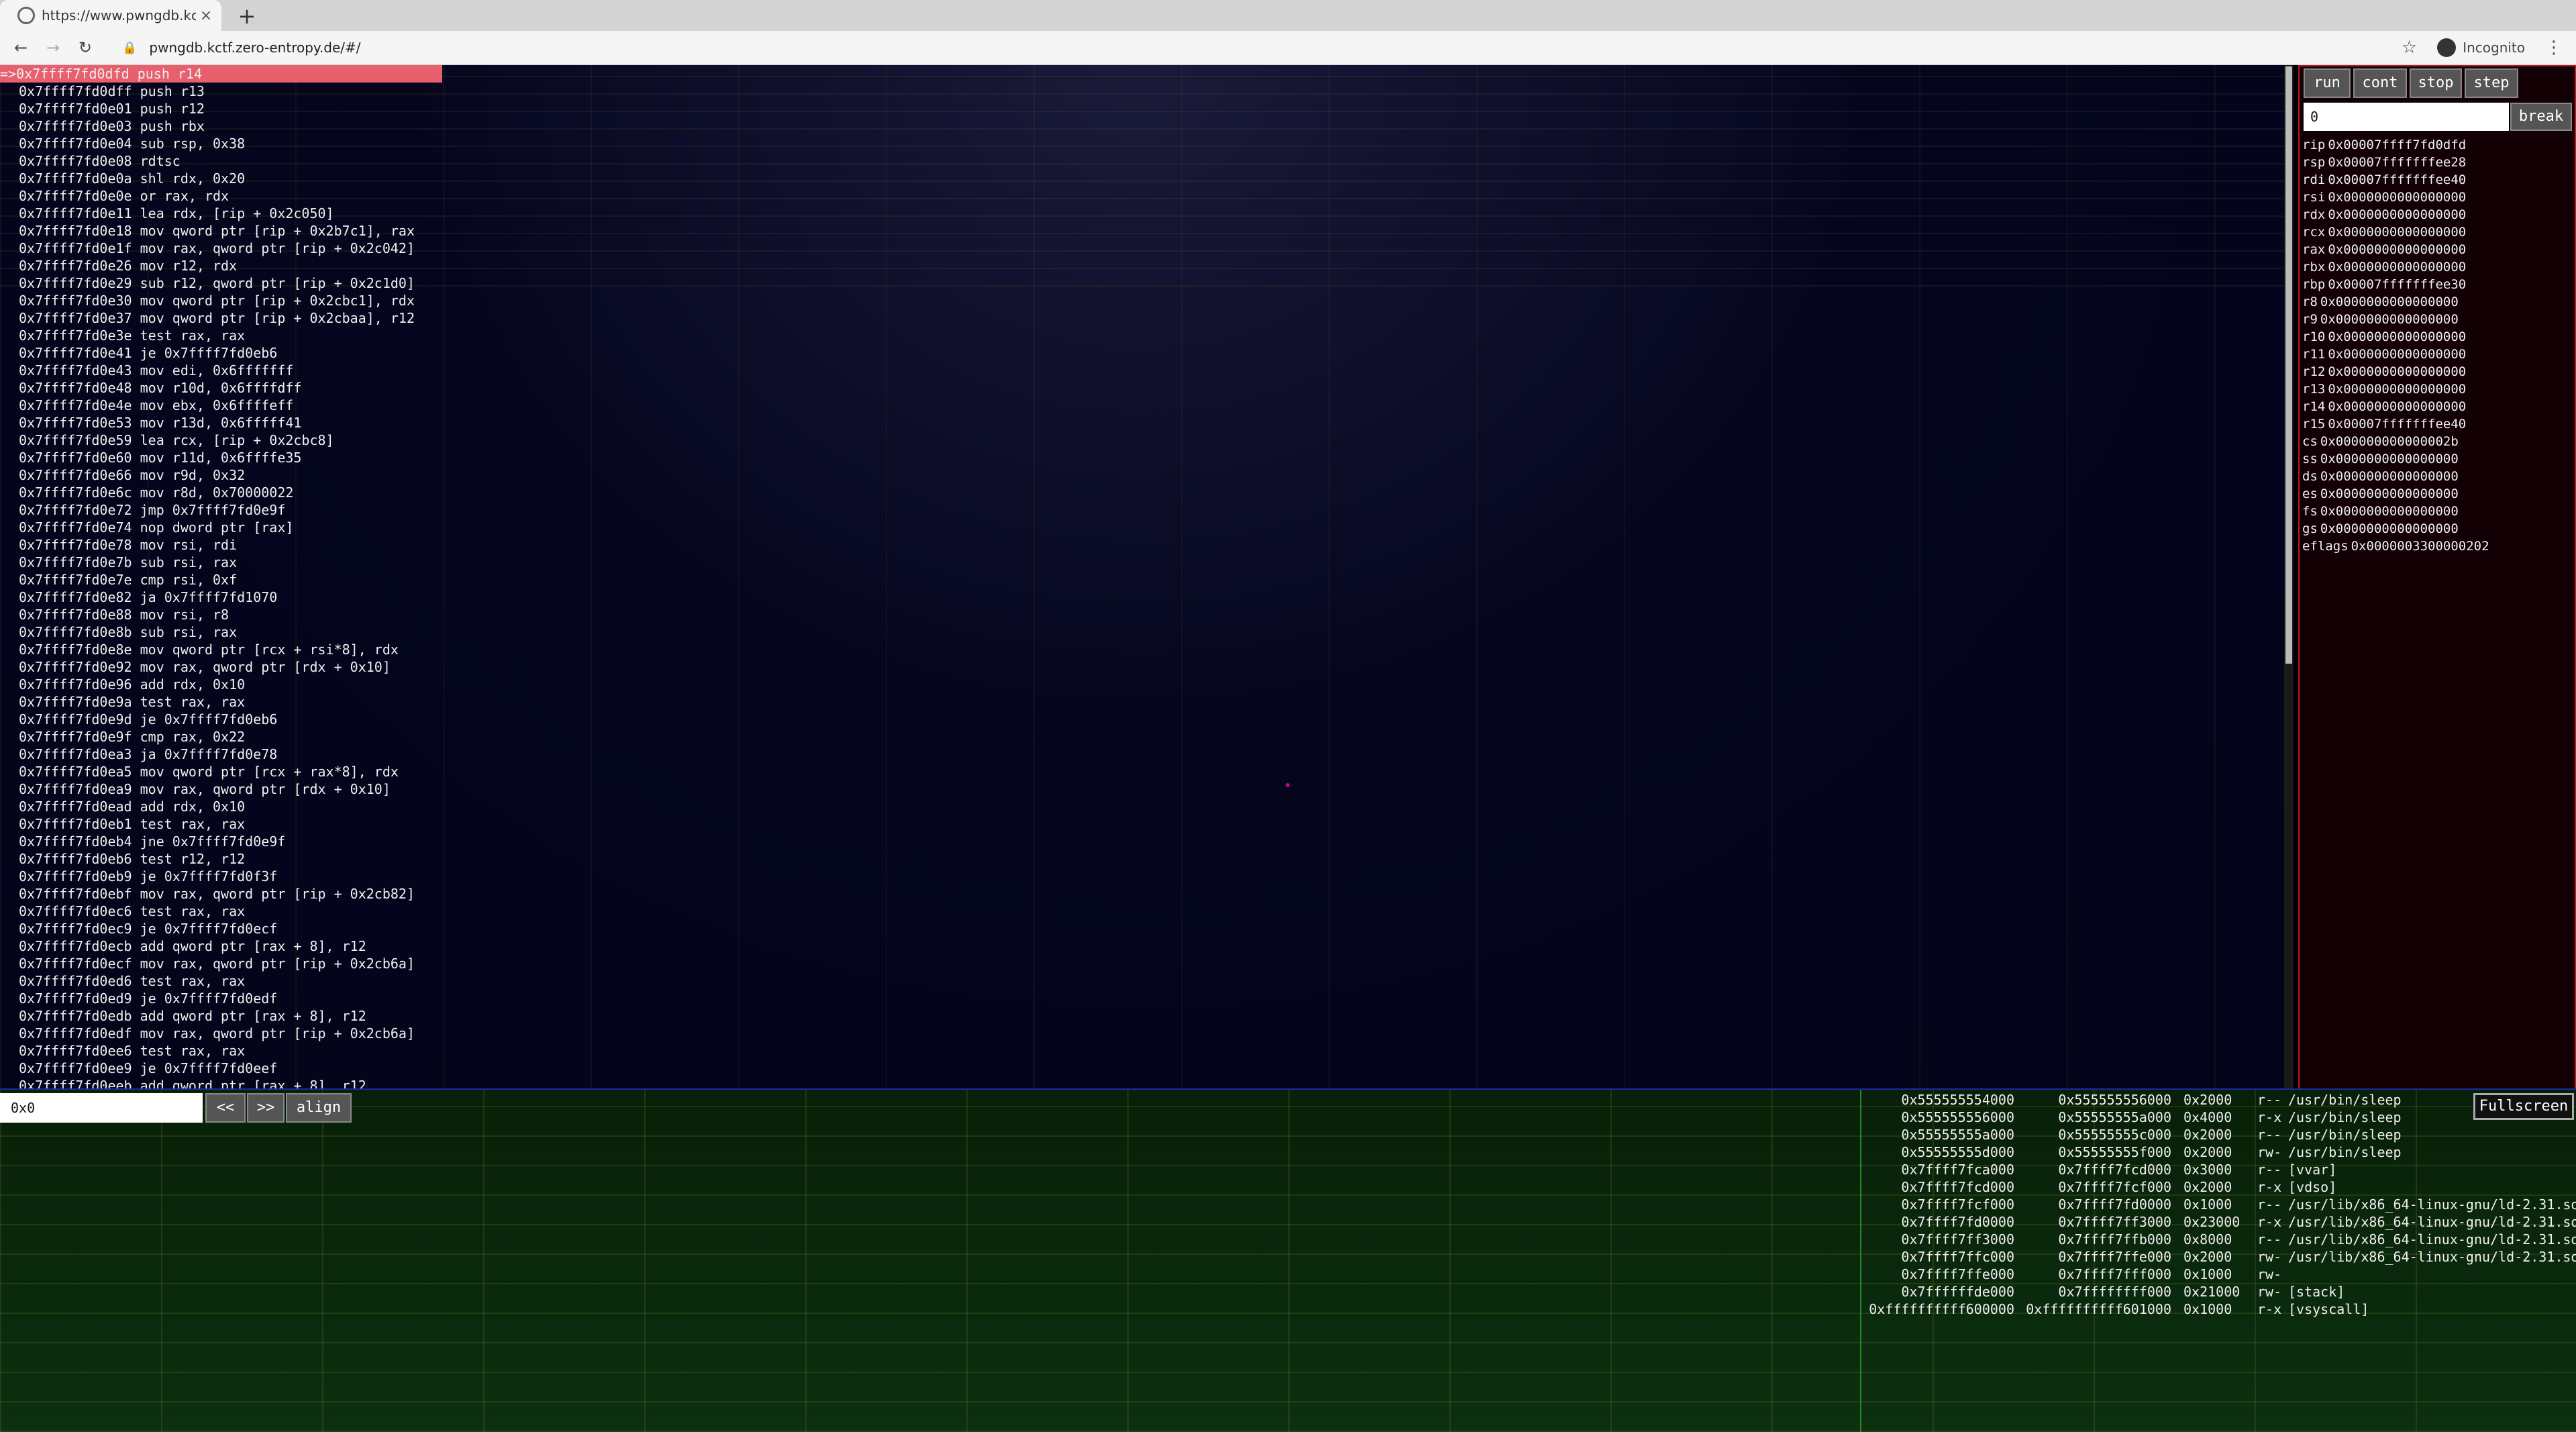  Describe the element at coordinates (1957, 1135) in the screenshot. I see `vmmap-start: 0x55555555a000` at that location.